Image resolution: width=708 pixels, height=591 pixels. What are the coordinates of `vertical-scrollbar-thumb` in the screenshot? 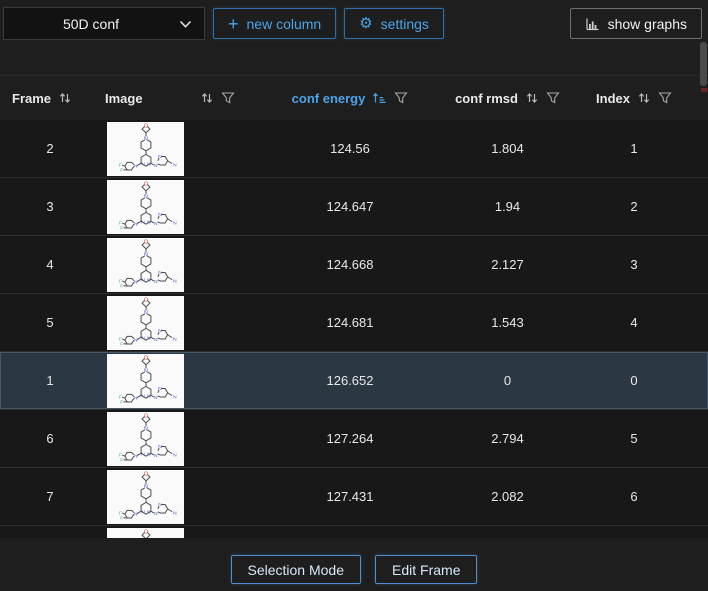 It's located at (703, 64).